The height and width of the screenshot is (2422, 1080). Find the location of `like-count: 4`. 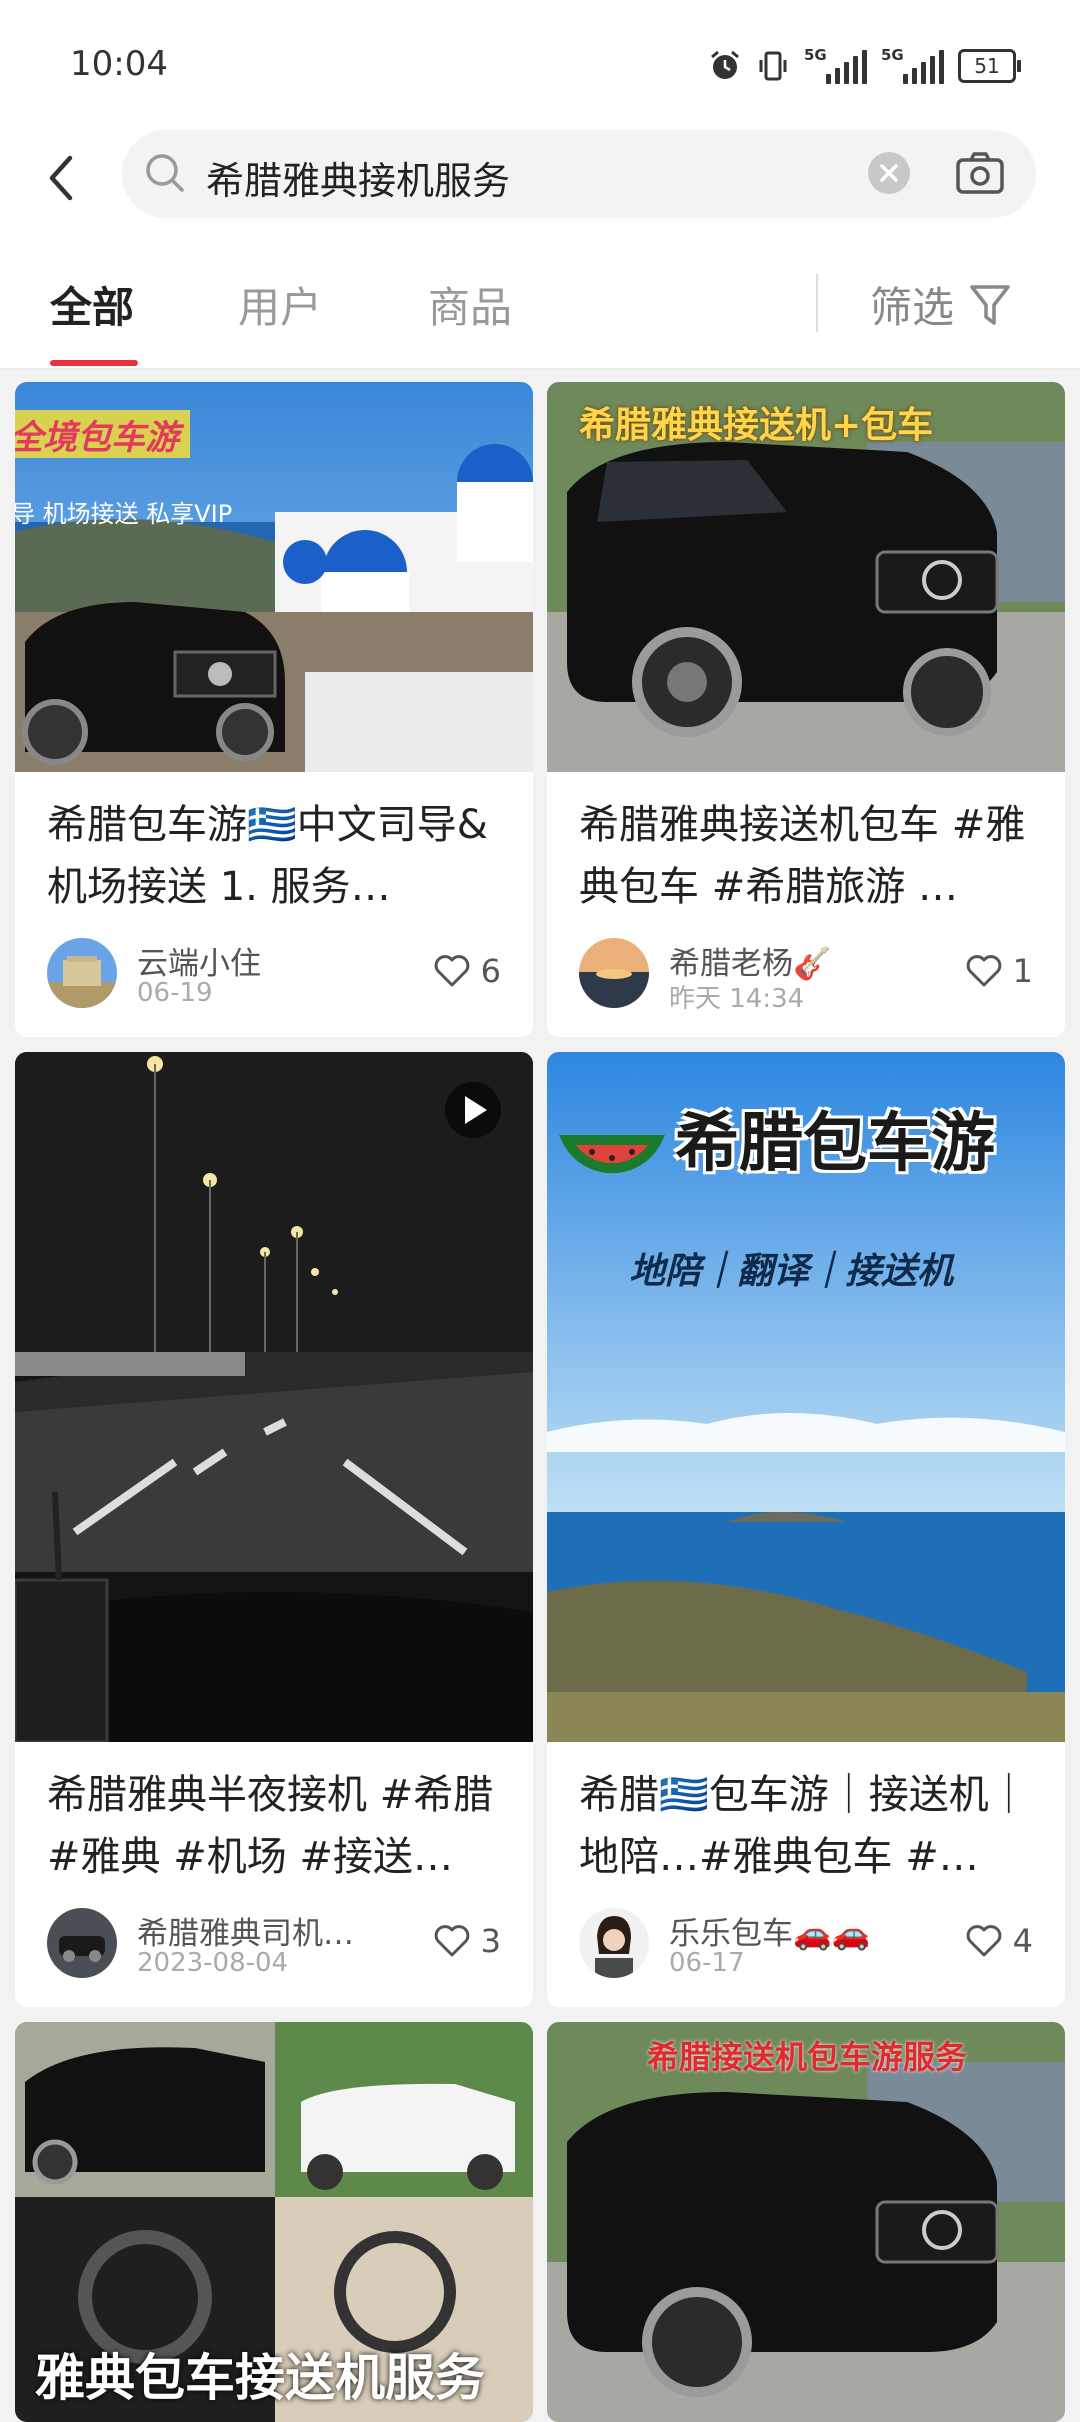

like-count: 4 is located at coordinates (1022, 1941).